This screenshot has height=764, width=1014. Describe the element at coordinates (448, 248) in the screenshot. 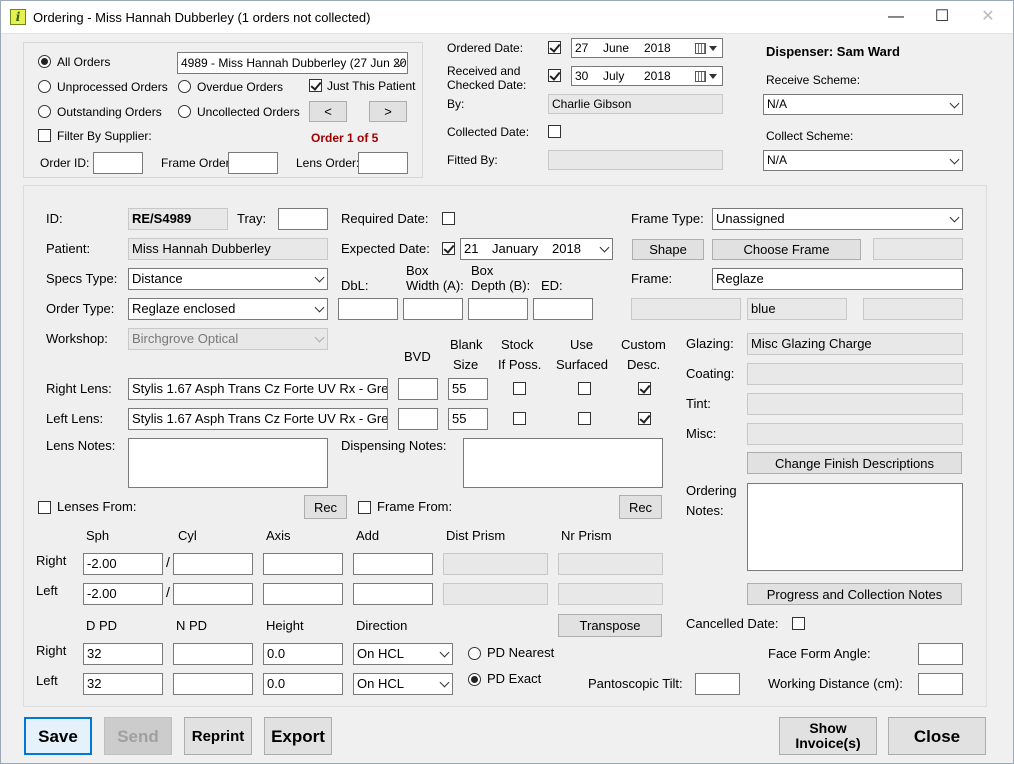

I see `expected-date-checkbox` at that location.